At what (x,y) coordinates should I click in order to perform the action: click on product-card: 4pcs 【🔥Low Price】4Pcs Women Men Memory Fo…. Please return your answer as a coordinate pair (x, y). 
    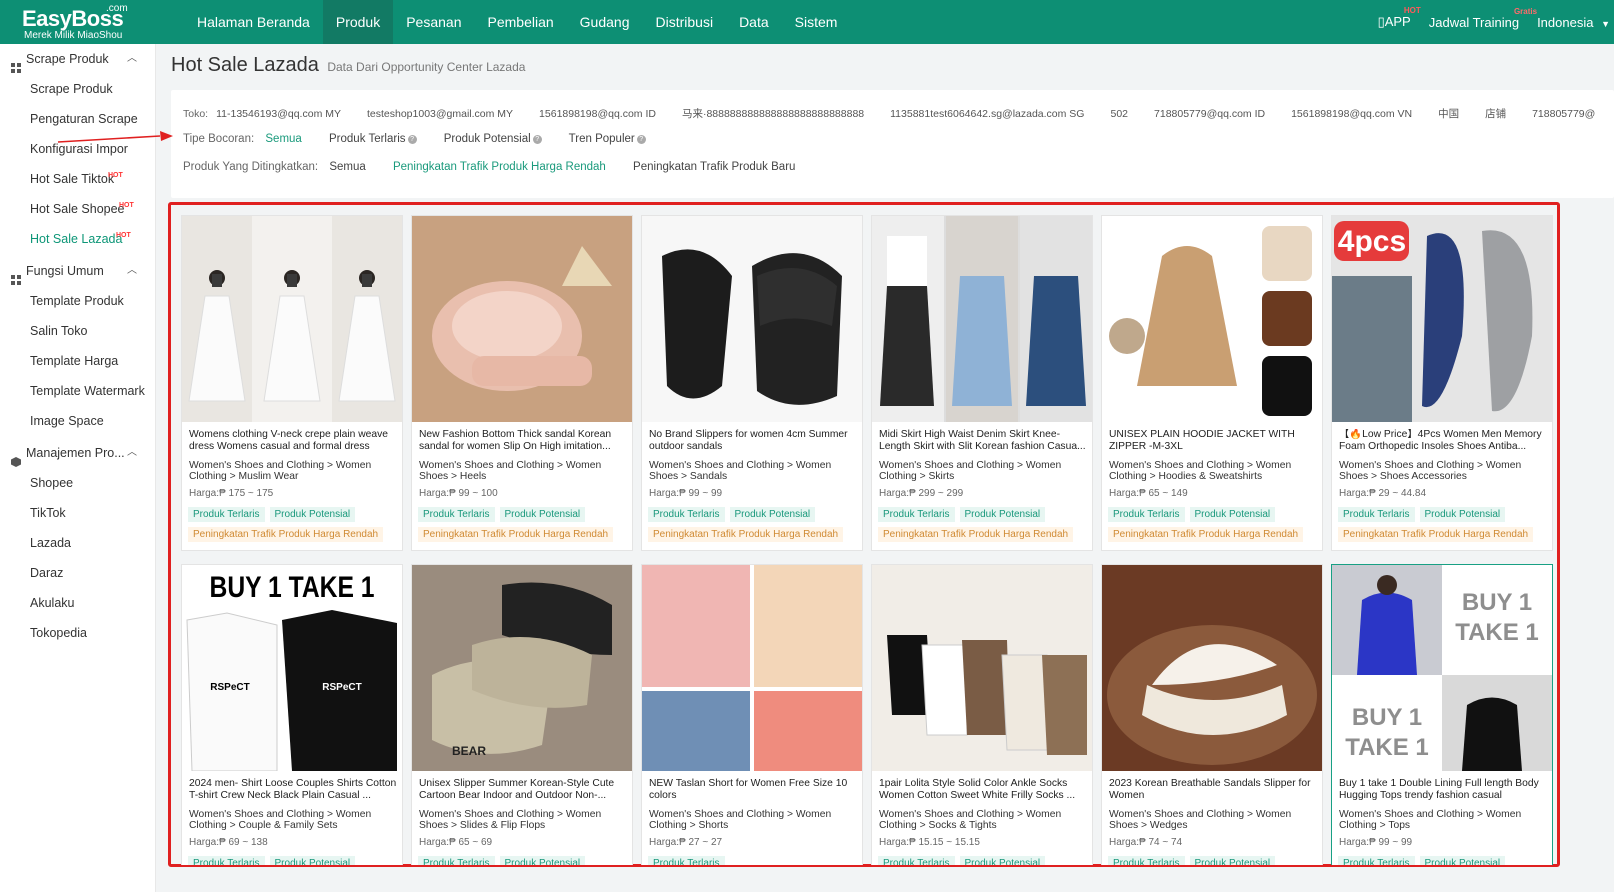
    Looking at the image, I should click on (1442, 383).